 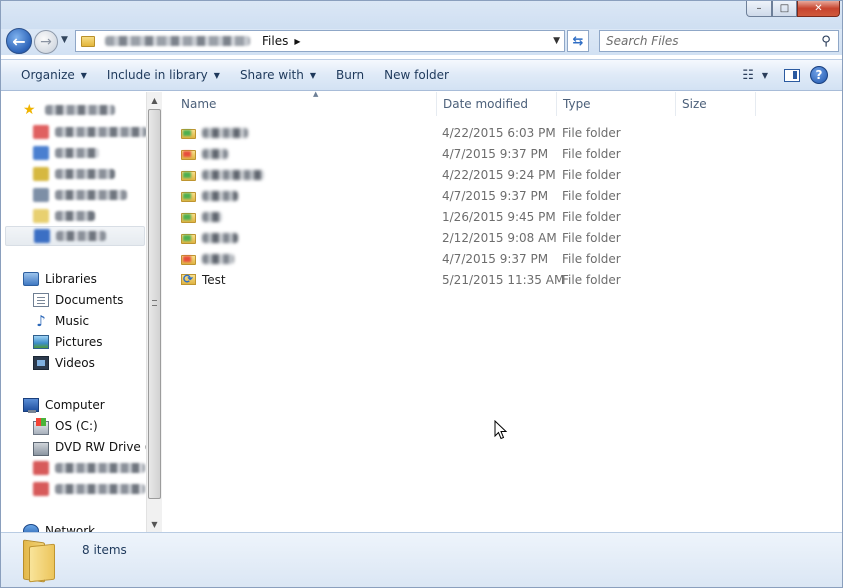 I want to click on refresh-button: ⇆, so click(x=578, y=41).